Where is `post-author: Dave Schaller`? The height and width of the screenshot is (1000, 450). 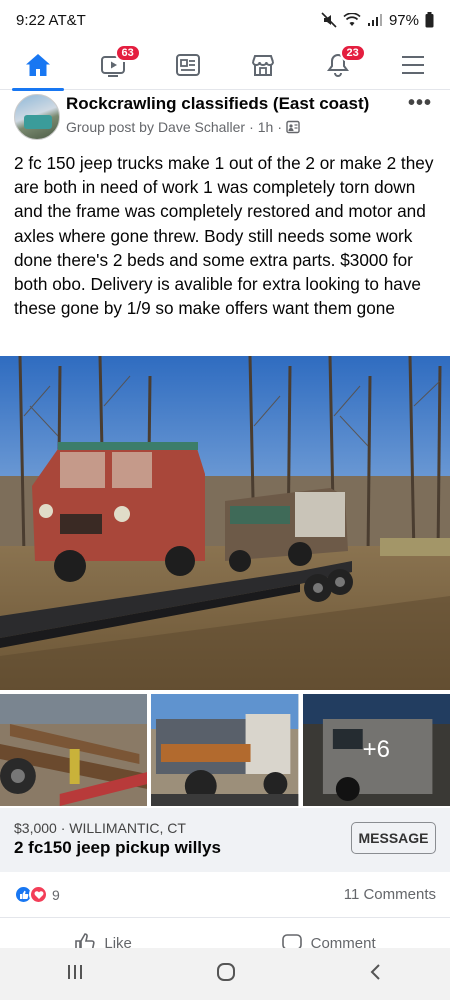 post-author: Dave Schaller is located at coordinates (201, 127).